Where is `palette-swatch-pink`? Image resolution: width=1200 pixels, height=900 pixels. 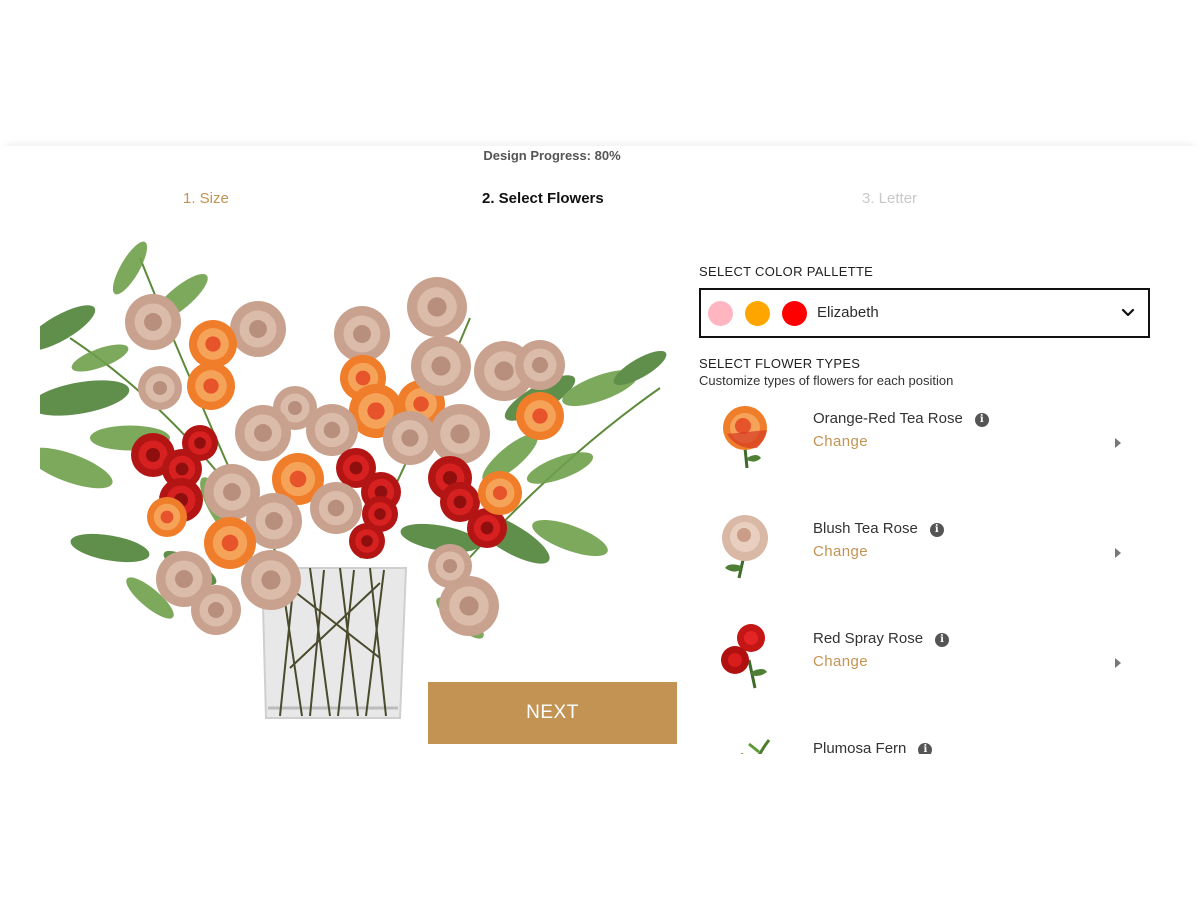
palette-swatch-pink is located at coordinates (720, 313).